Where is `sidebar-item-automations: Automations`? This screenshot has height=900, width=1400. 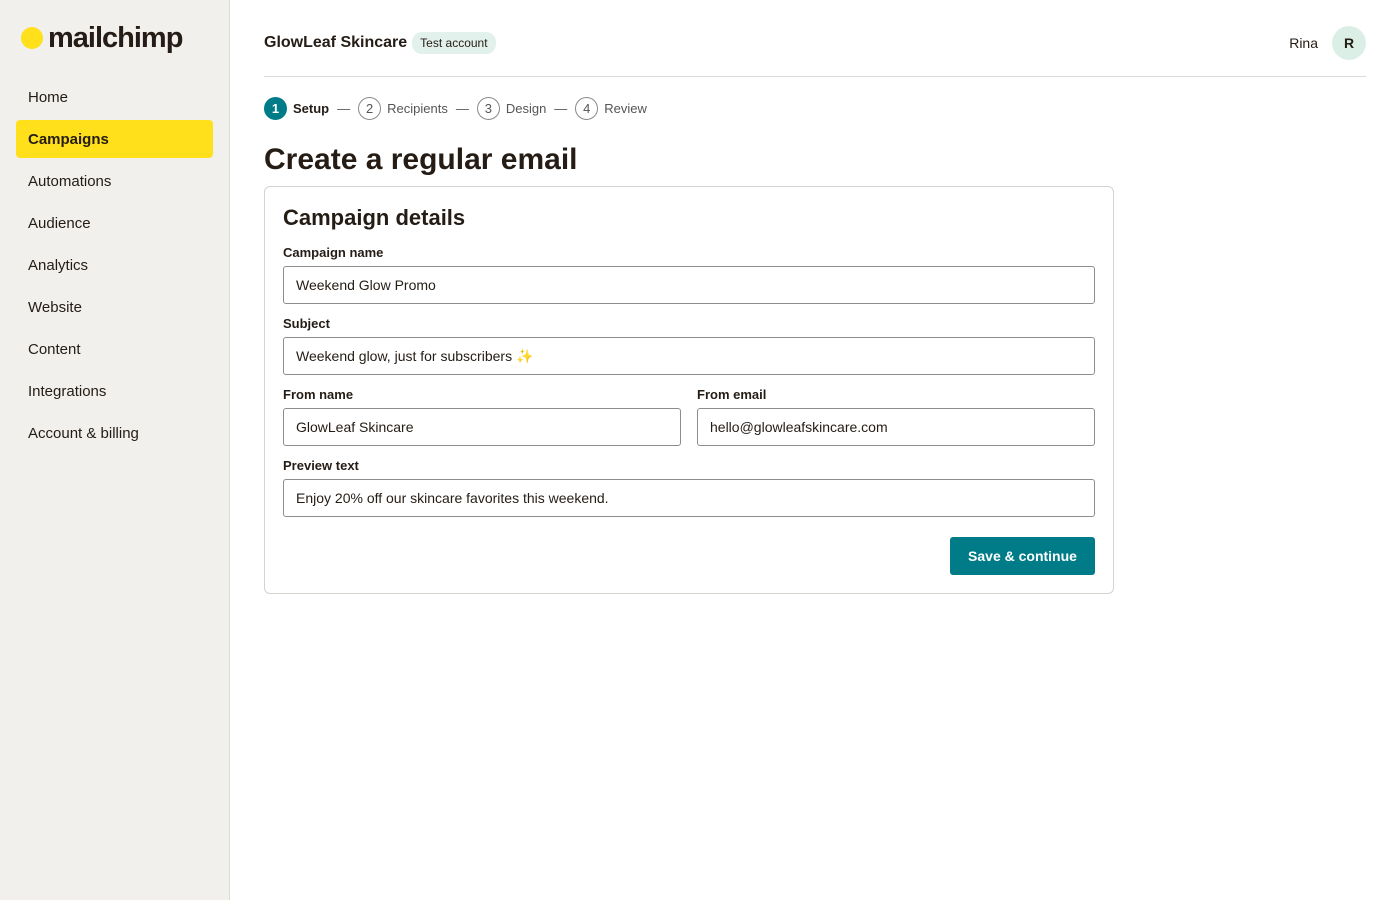 sidebar-item-automations: Automations is located at coordinates (114, 181).